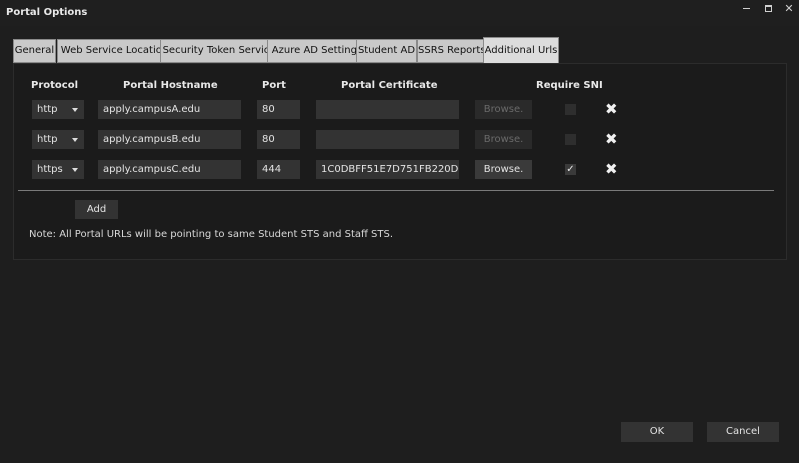  What do you see at coordinates (389, 85) in the screenshot?
I see `portal-certificate-header: Portal Certificate` at bounding box center [389, 85].